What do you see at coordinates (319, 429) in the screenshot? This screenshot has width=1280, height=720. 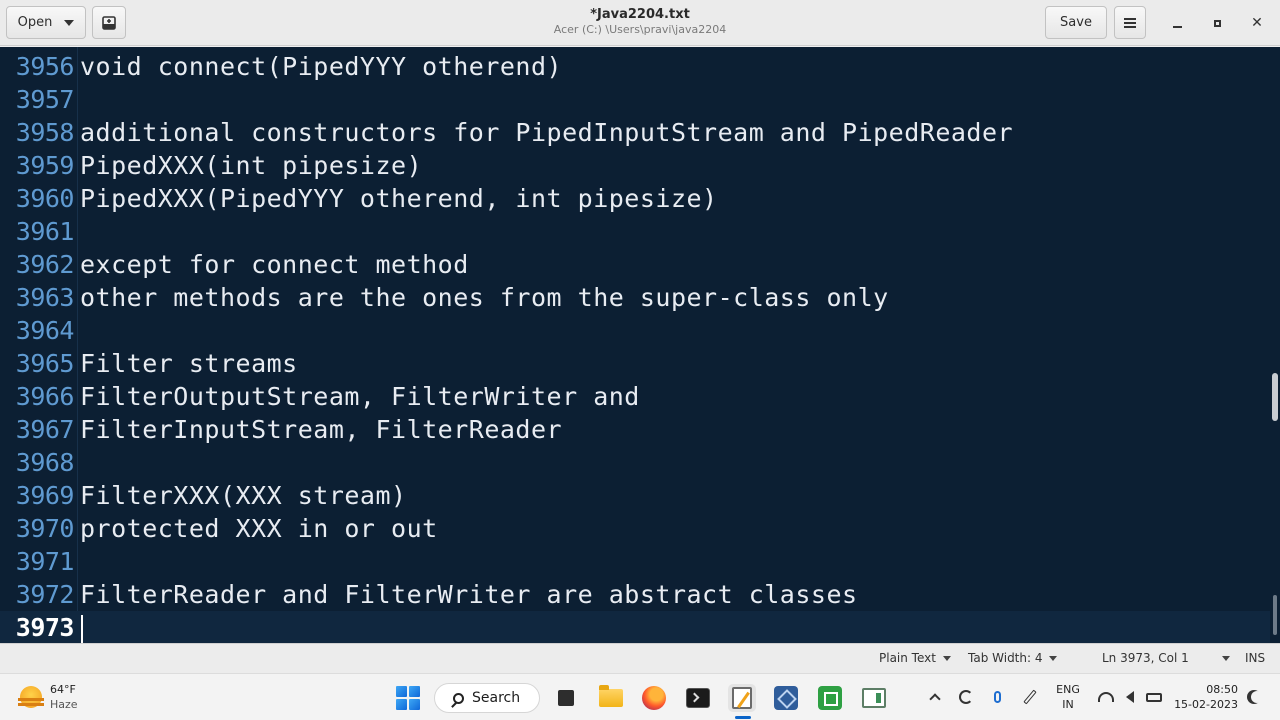 I see `line-text: FilterInputStream, FilterReader` at bounding box center [319, 429].